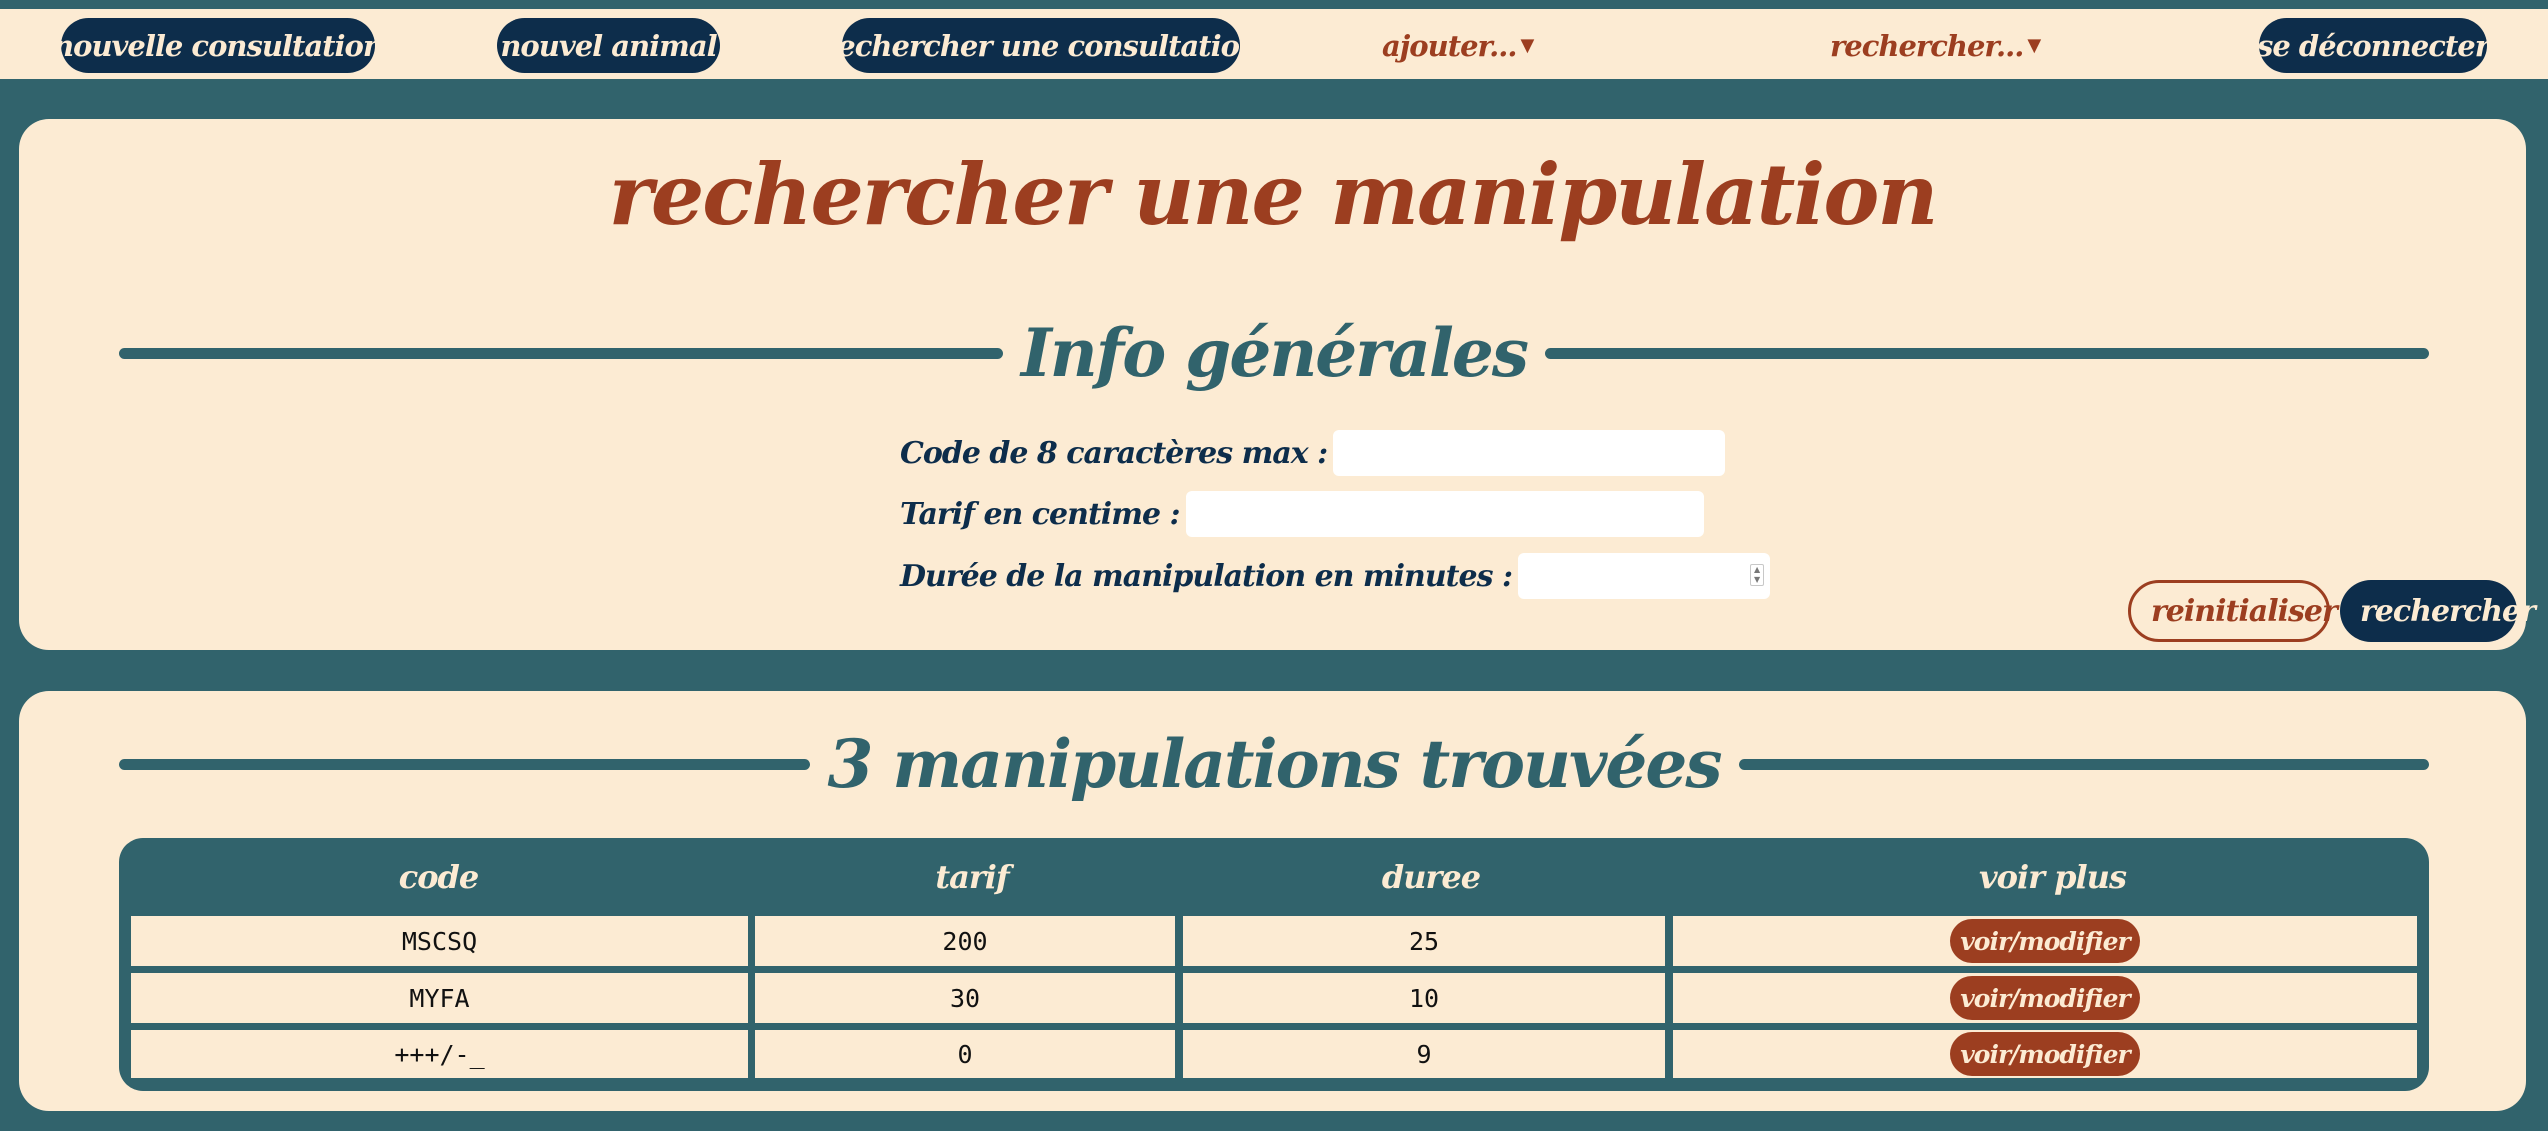 The height and width of the screenshot is (1131, 2548). I want to click on code-input, so click(1529, 453).